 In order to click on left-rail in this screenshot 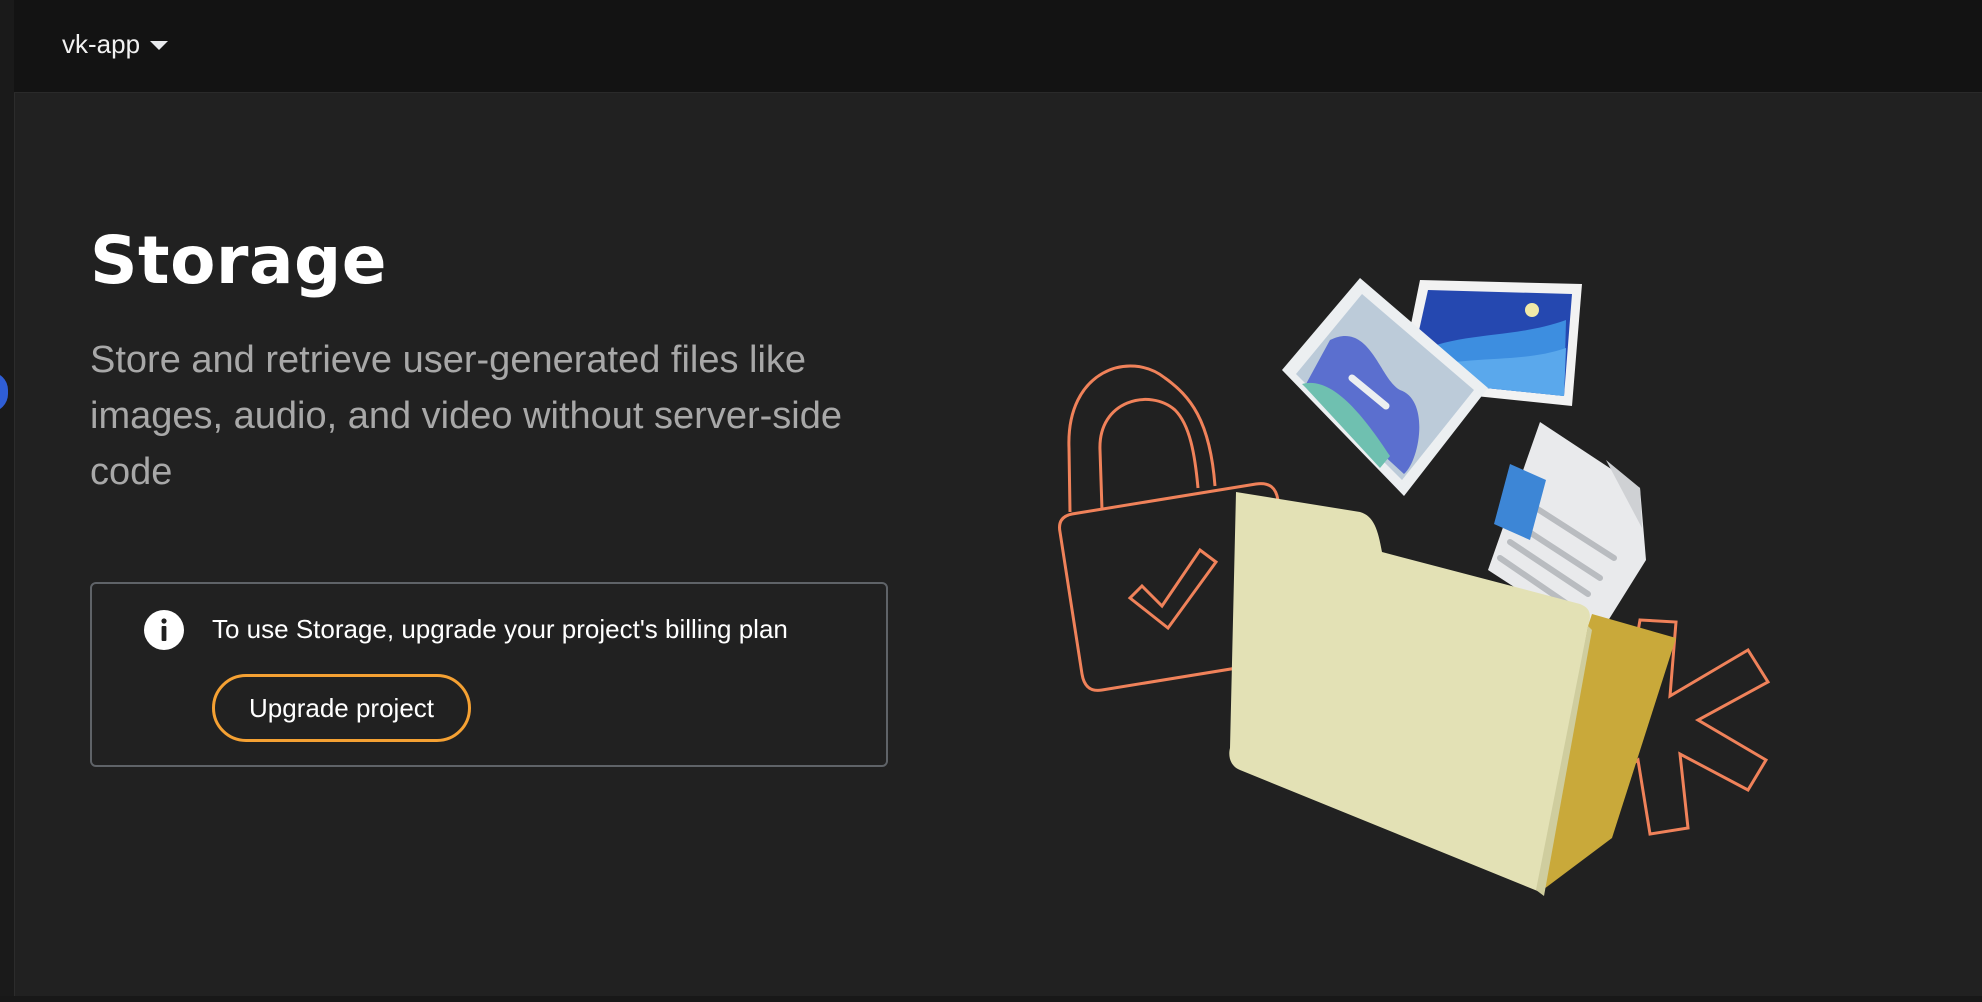, I will do `click(7, 501)`.